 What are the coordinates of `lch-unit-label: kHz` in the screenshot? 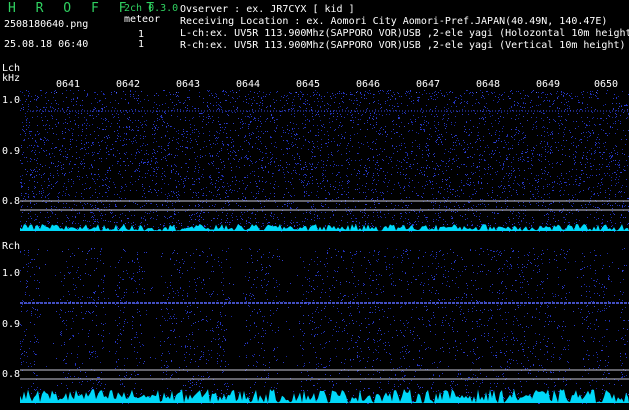 It's located at (11, 78).